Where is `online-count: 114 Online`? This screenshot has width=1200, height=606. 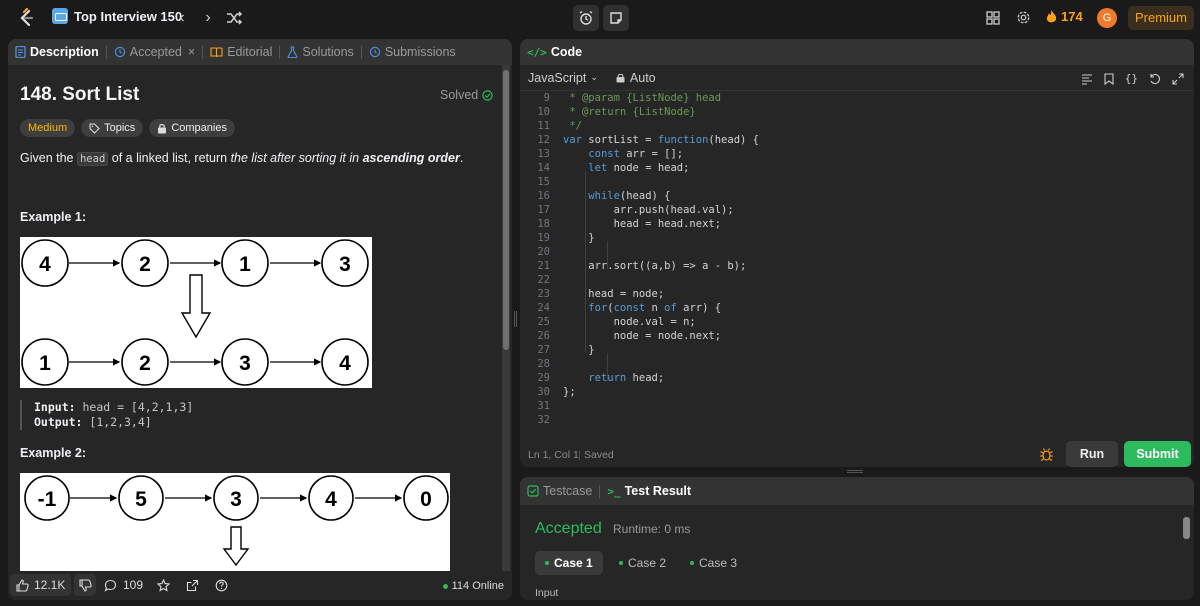
online-count: 114 Online is located at coordinates (473, 586).